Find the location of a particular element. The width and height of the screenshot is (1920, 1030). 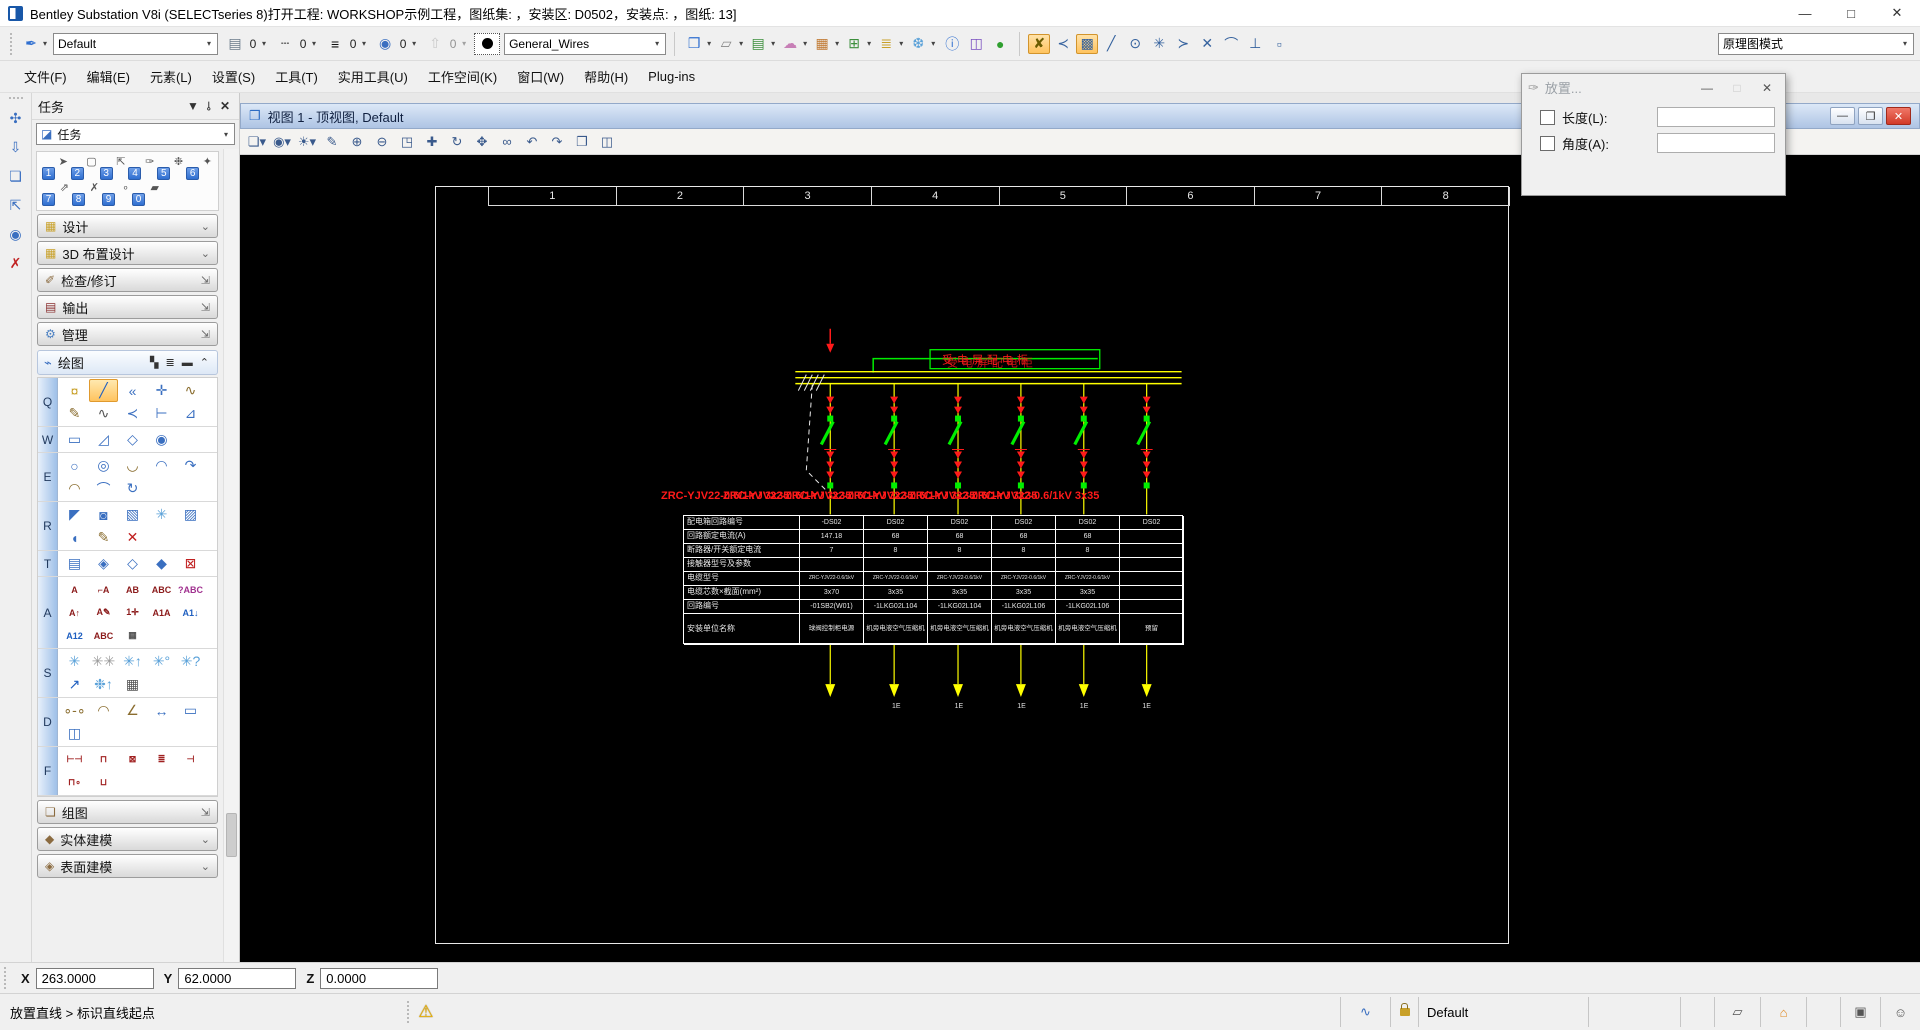

palette-tool-button: ◉ is located at coordinates (161, 439).